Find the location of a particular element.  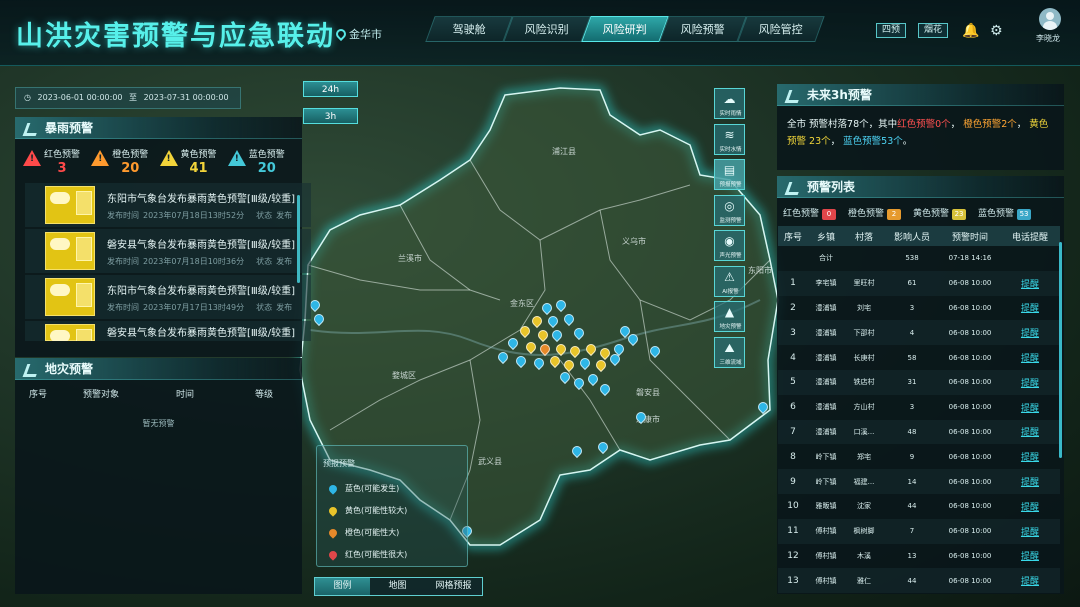

nav-tab-risk-identify: 风险识别 is located at coordinates (547, 29).